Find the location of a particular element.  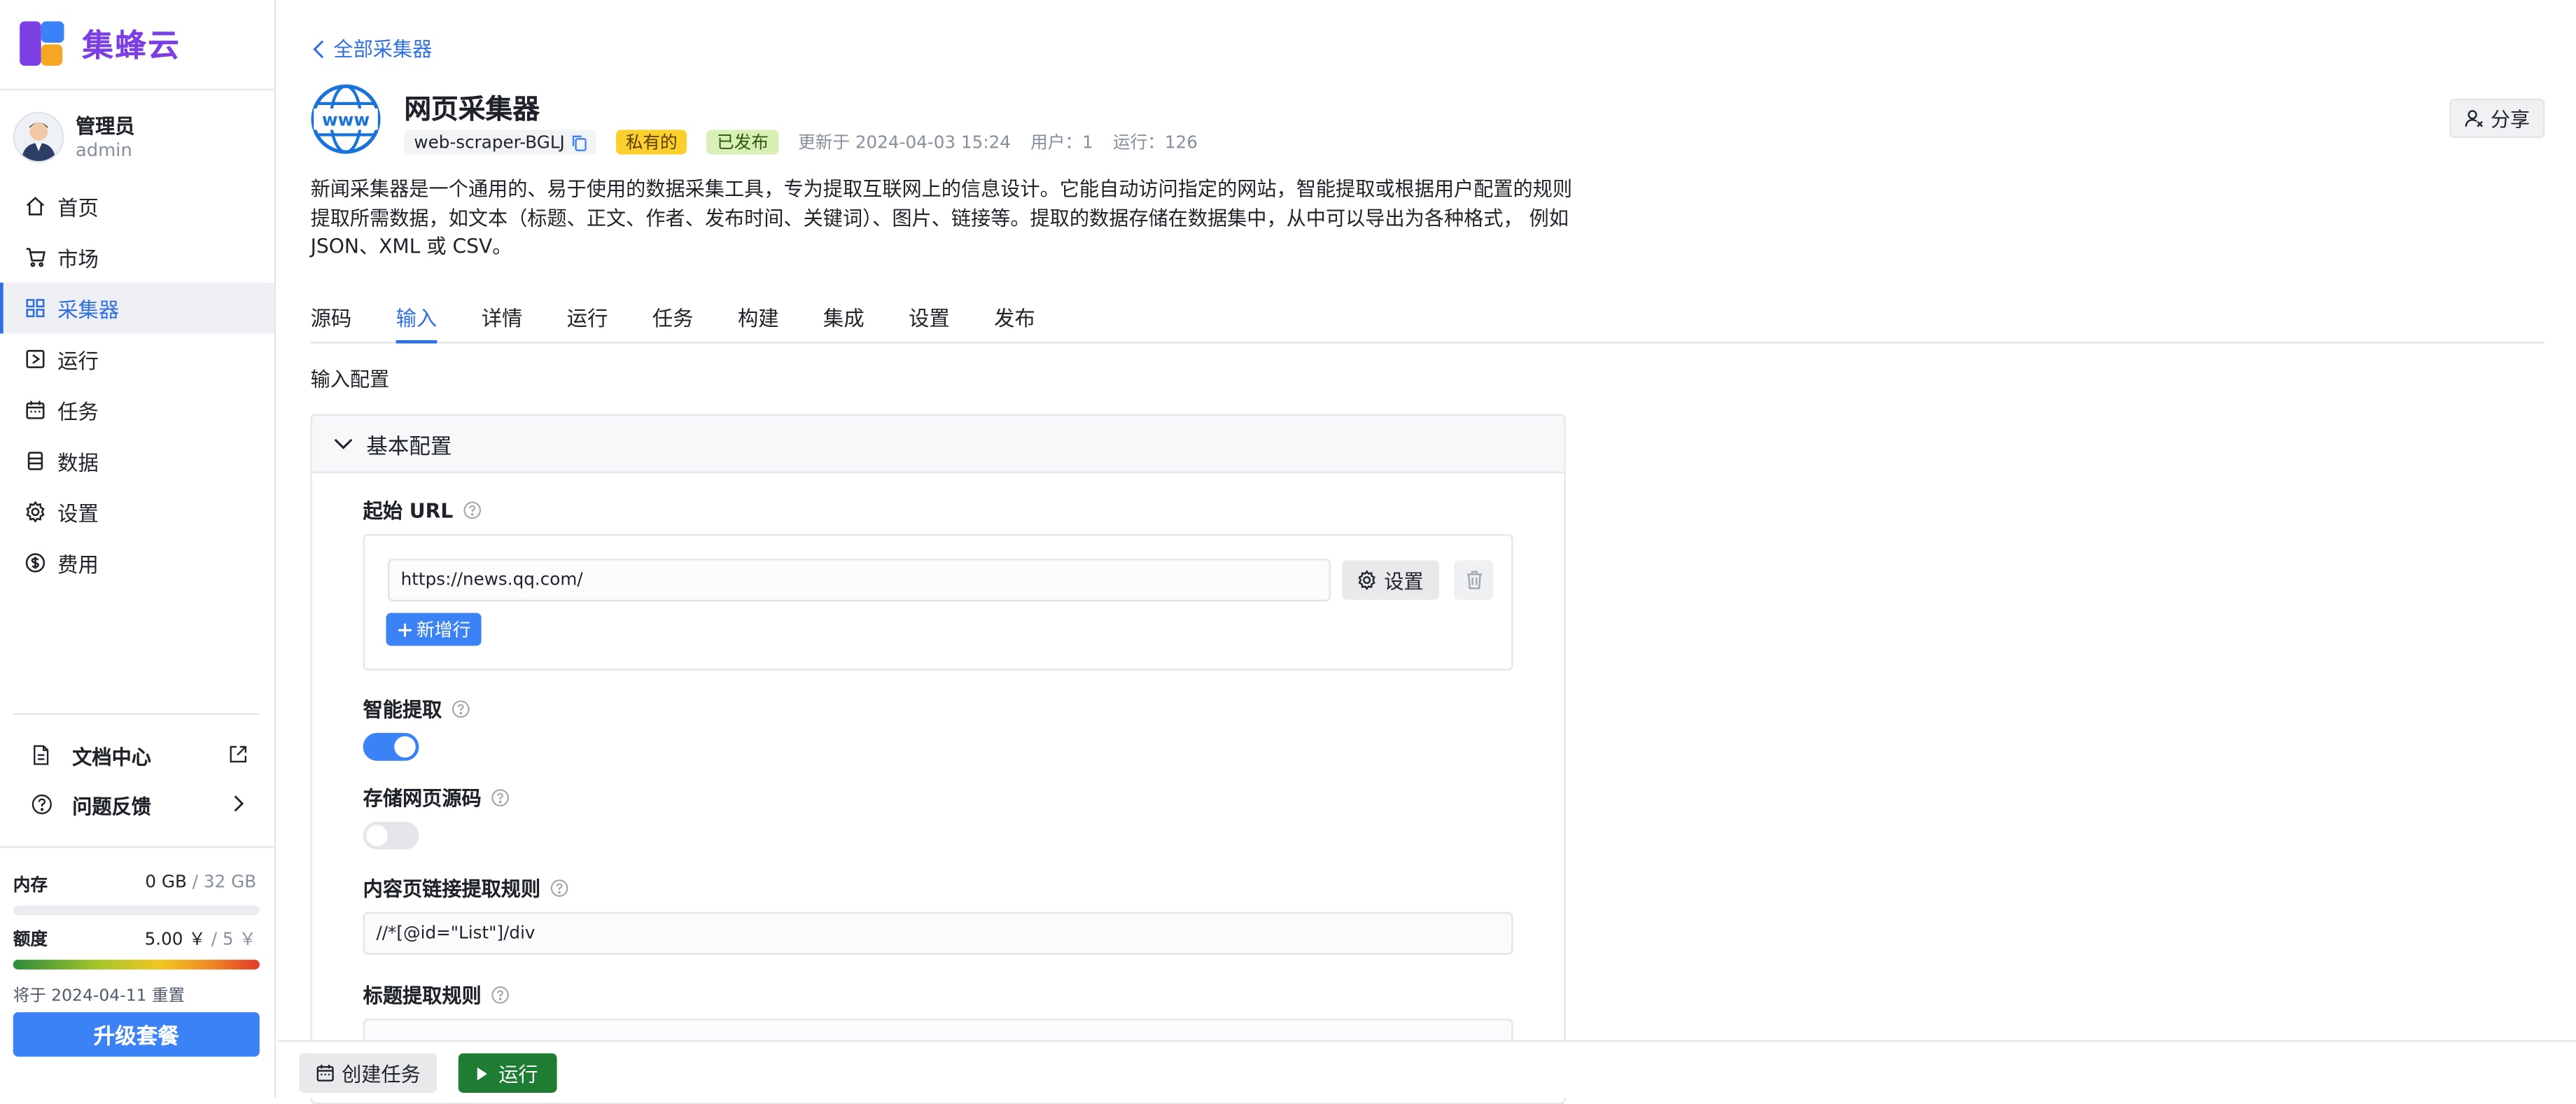

trash-icon is located at coordinates (1473, 580).